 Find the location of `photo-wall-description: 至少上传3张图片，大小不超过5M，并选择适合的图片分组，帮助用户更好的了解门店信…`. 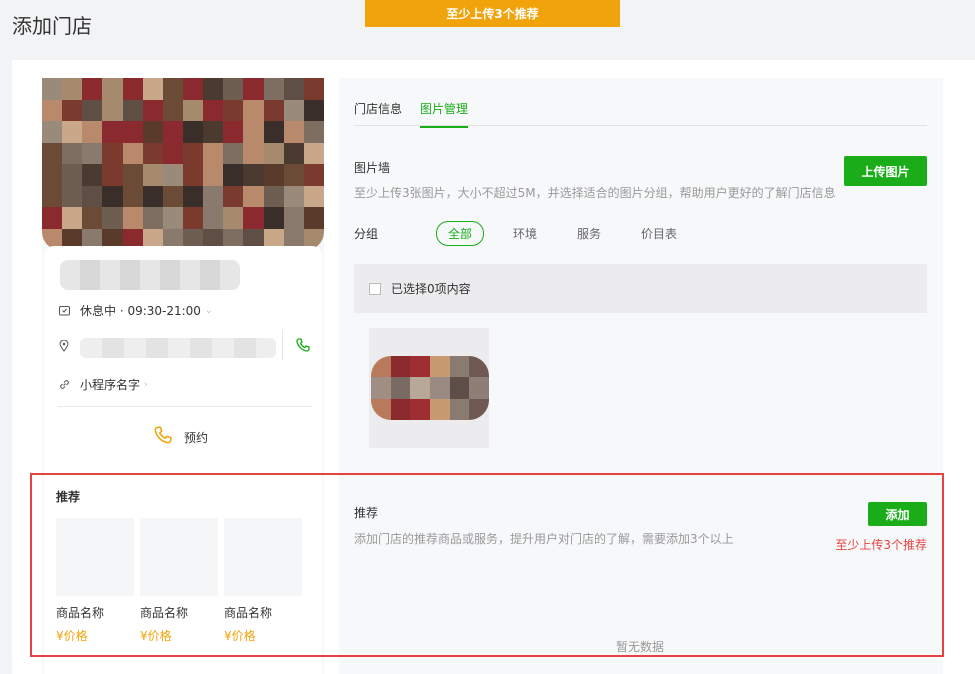

photo-wall-description: 至少上传3张图片，大小不超过5M，并选择适合的图片分组，帮助用户更好的了解门店信… is located at coordinates (595, 193).